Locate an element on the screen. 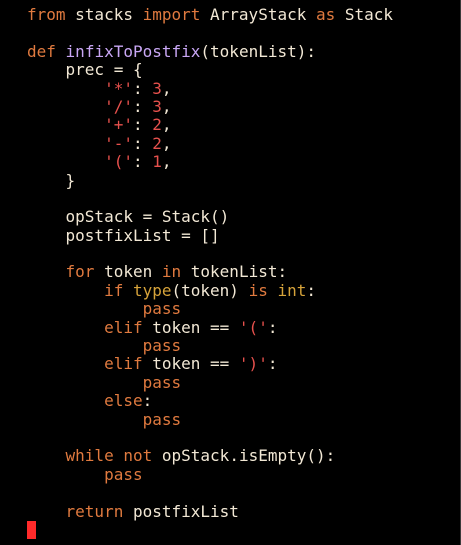 This screenshot has height=545, width=461. code-token: stacks is located at coordinates (104, 14).